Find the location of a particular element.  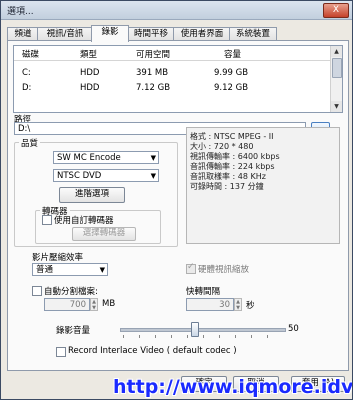

cell-free: 7.12 GB is located at coordinates (153, 88).